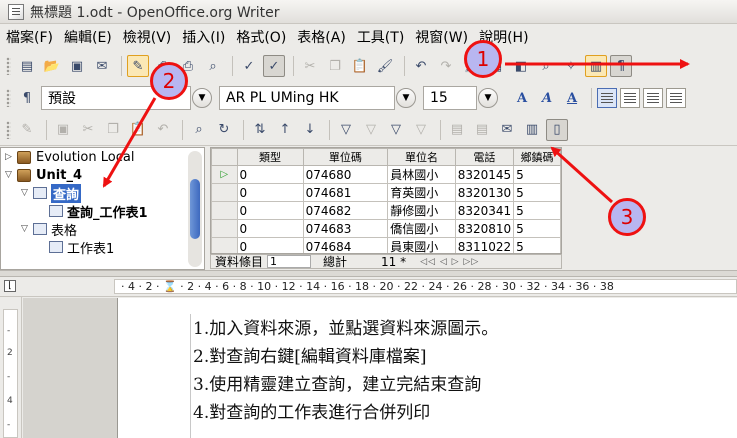 The height and width of the screenshot is (438, 737). What do you see at coordinates (582, 175) in the screenshot?
I see `arrow-to-data-source-current-document` at bounding box center [582, 175].